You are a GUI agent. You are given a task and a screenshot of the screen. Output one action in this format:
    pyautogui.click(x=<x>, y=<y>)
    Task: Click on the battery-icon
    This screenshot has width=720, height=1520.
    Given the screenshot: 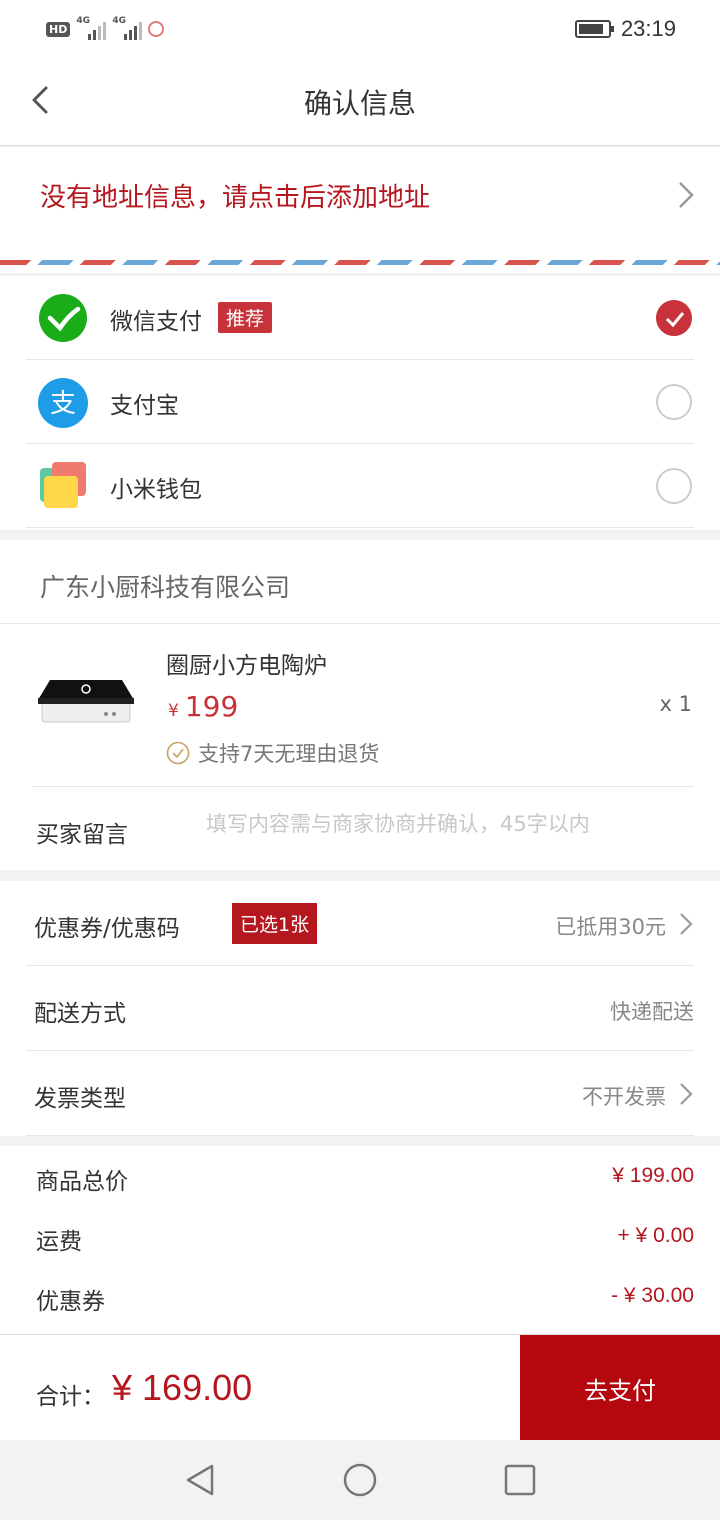 What is the action you would take?
    pyautogui.click(x=594, y=29)
    